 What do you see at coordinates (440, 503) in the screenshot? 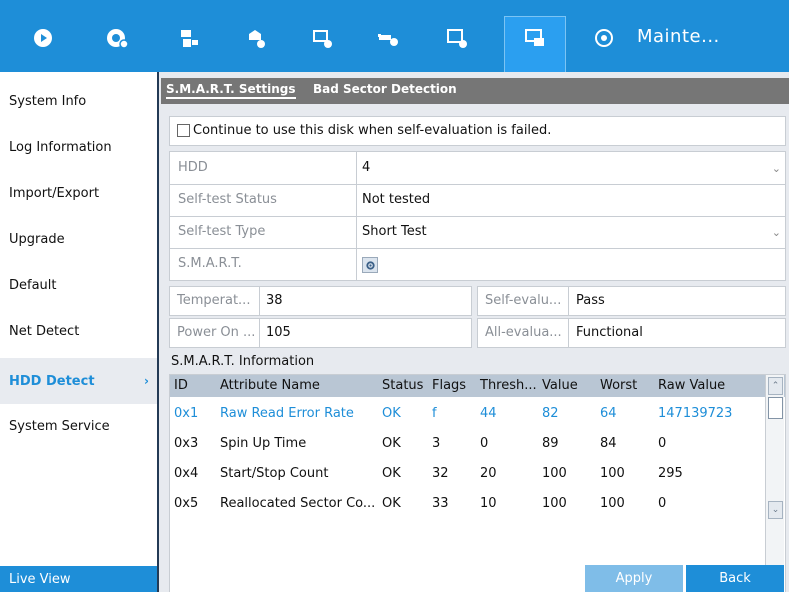
I see `cell-flags: 33` at bounding box center [440, 503].